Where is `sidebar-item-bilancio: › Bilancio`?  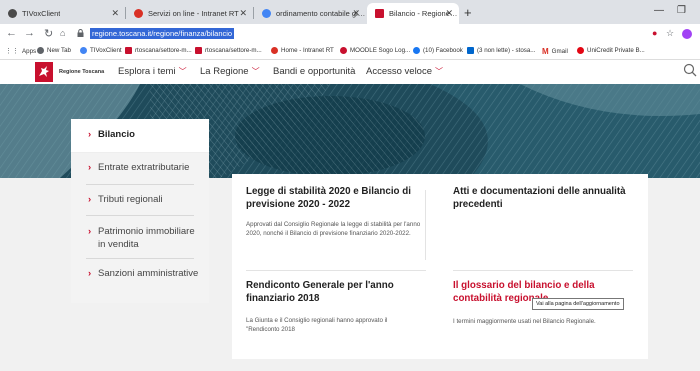
sidebar-item-bilancio: › Bilancio is located at coordinates (140, 136).